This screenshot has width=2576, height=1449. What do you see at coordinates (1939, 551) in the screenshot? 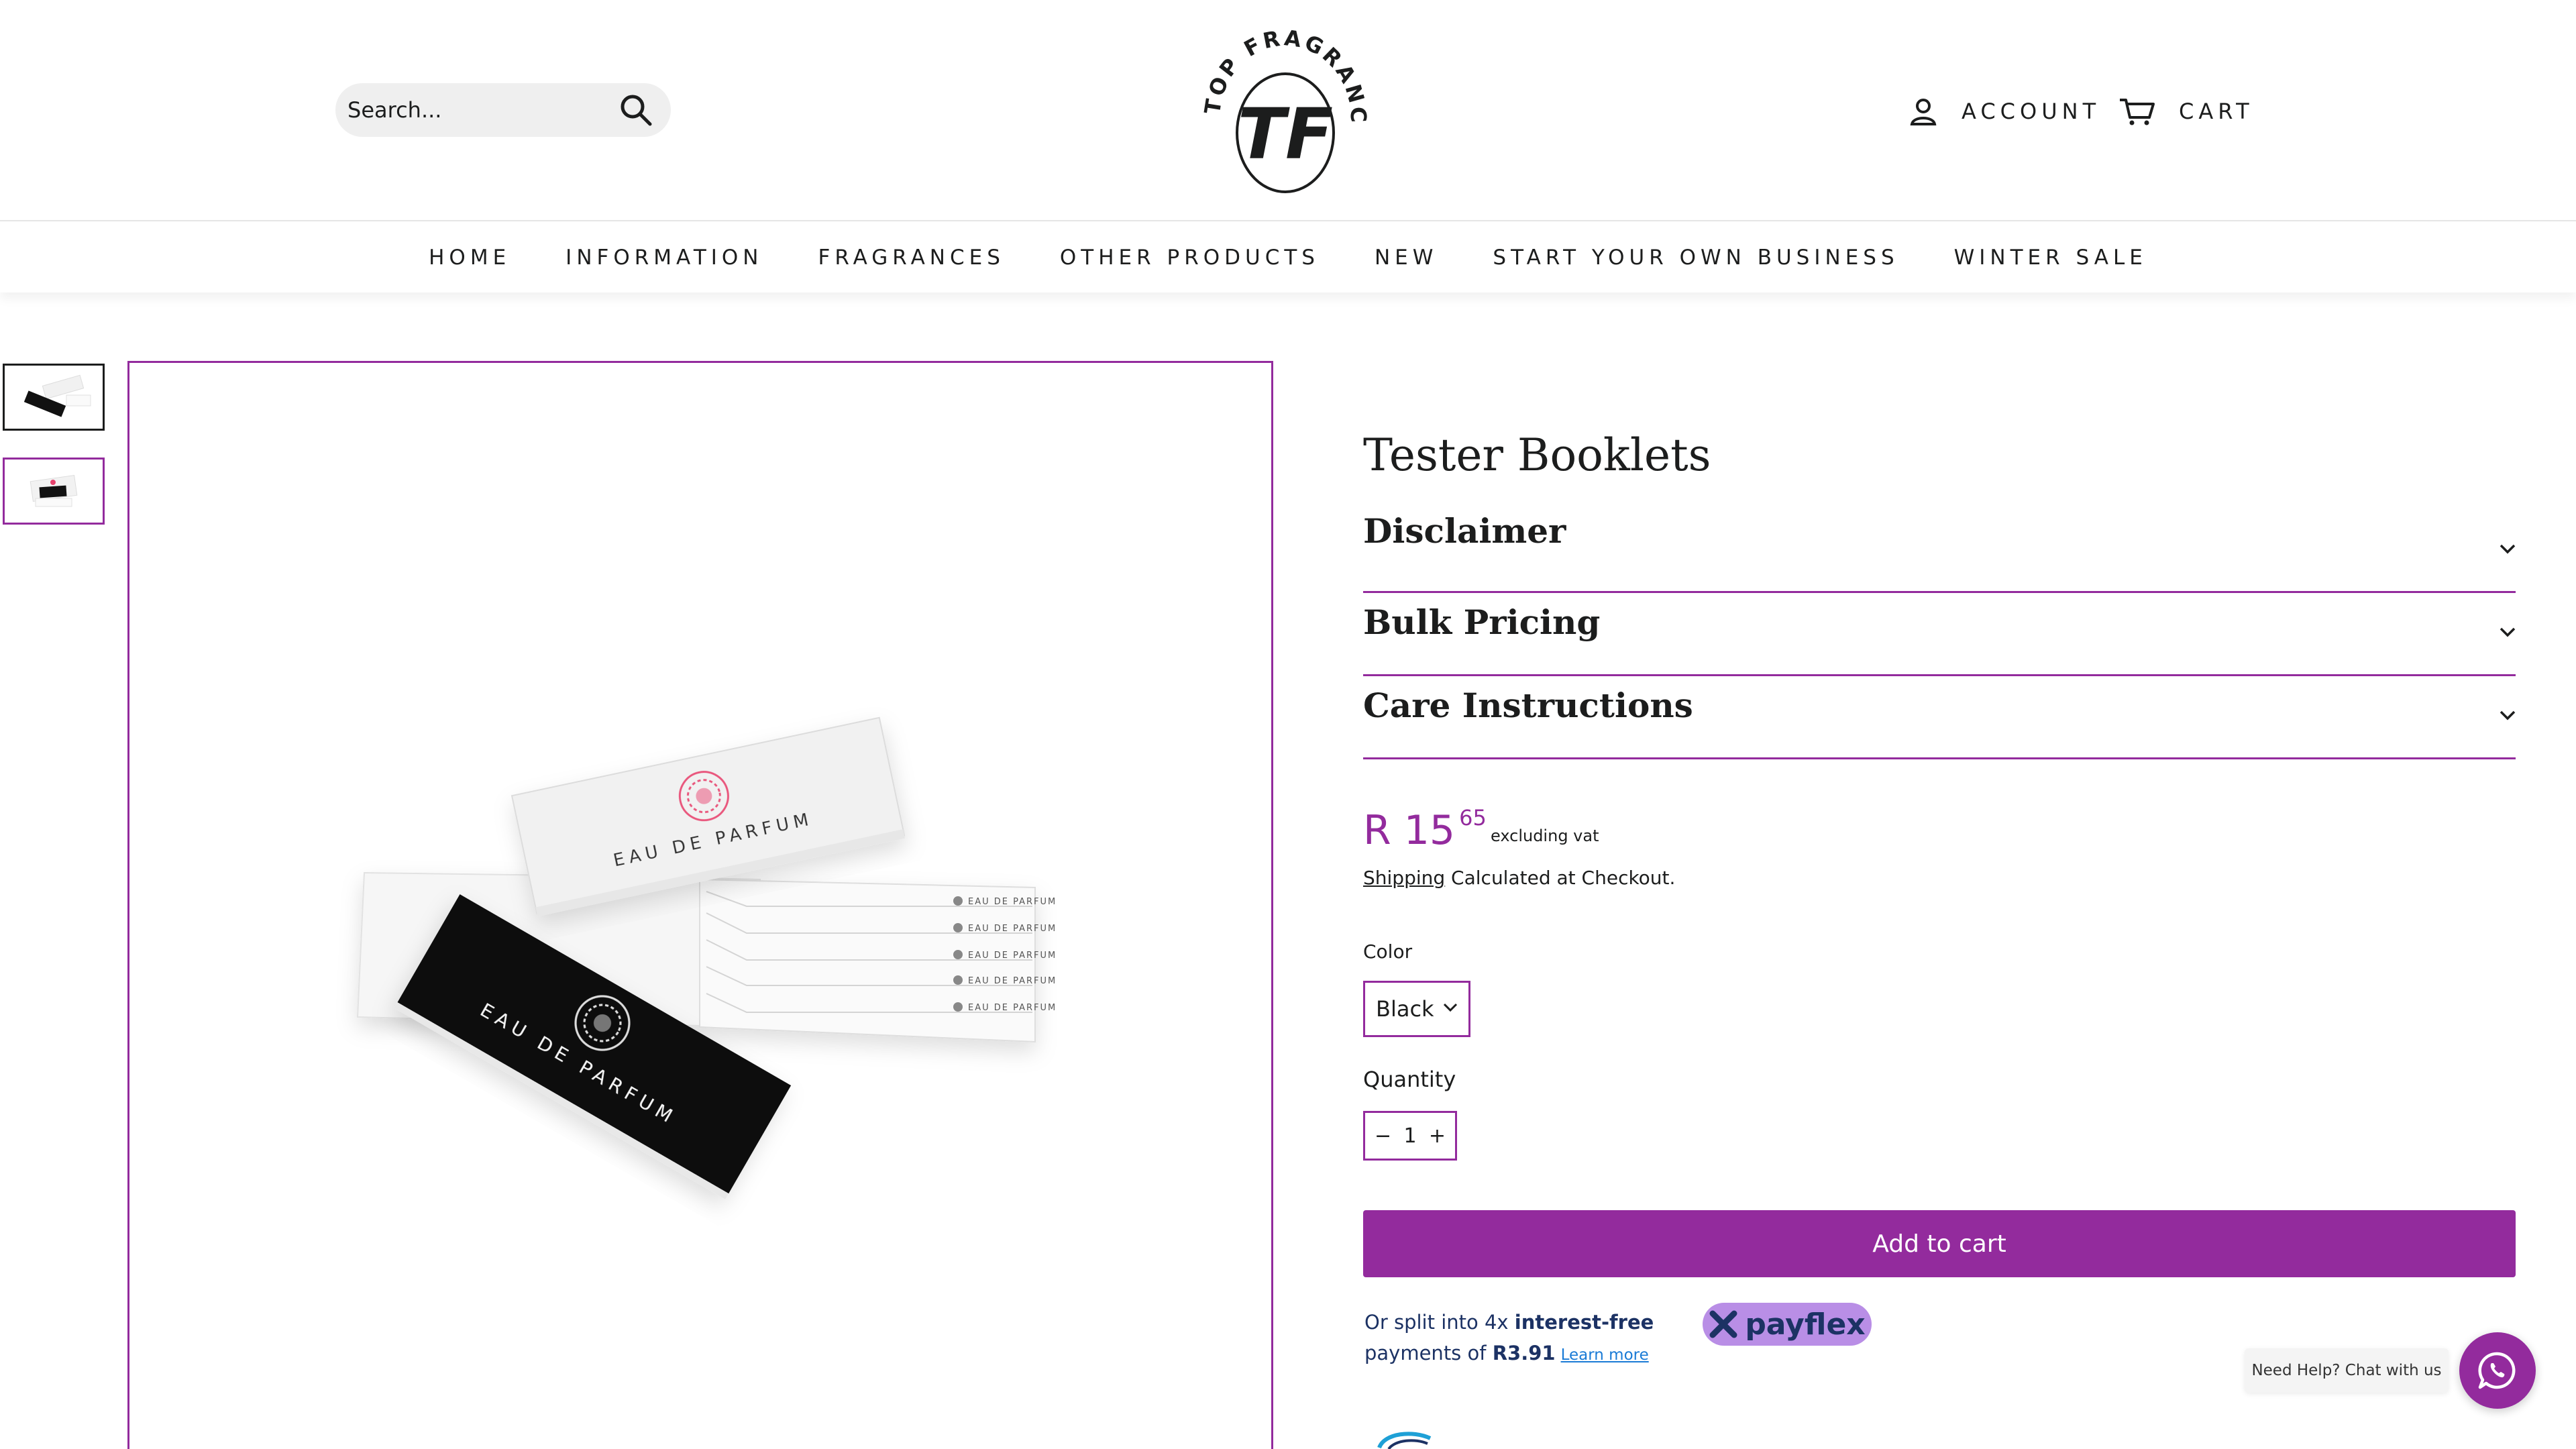
I see `accordion-disclaimer: Disclaimer` at bounding box center [1939, 551].